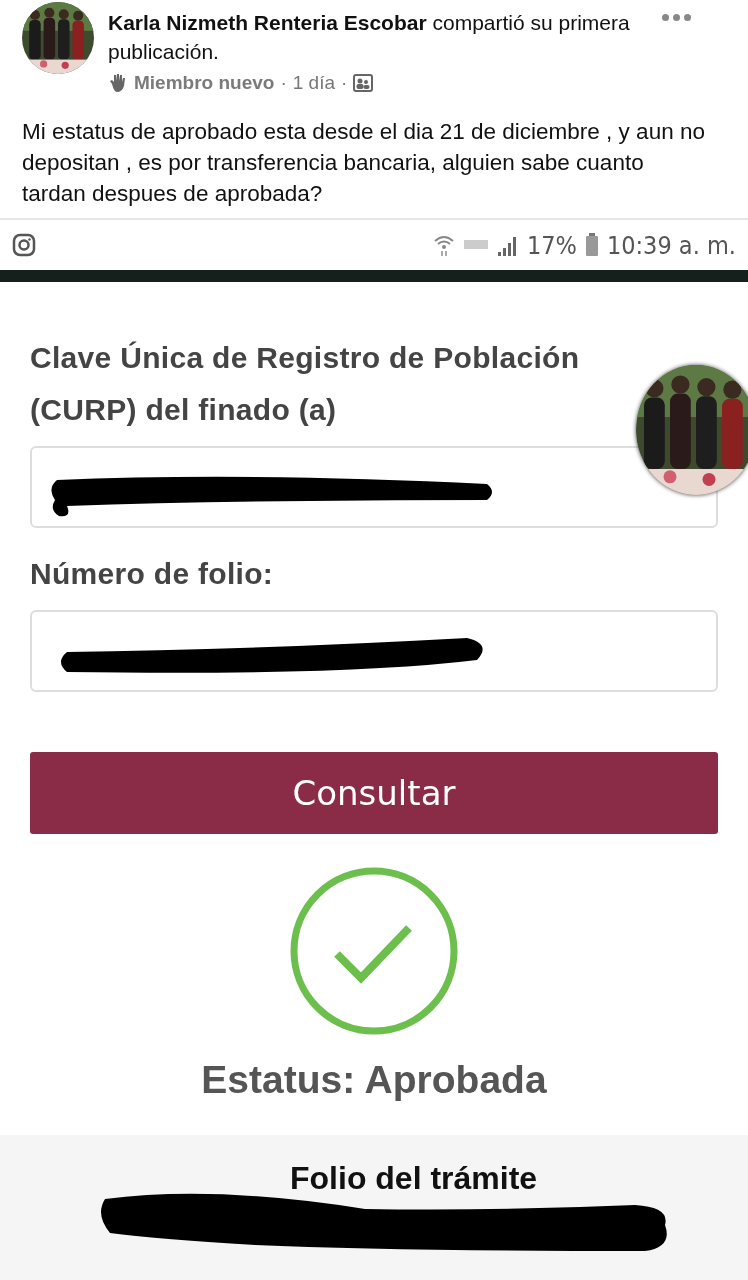 Image resolution: width=748 pixels, height=1280 pixels. I want to click on camera-icon, so click(24, 245).